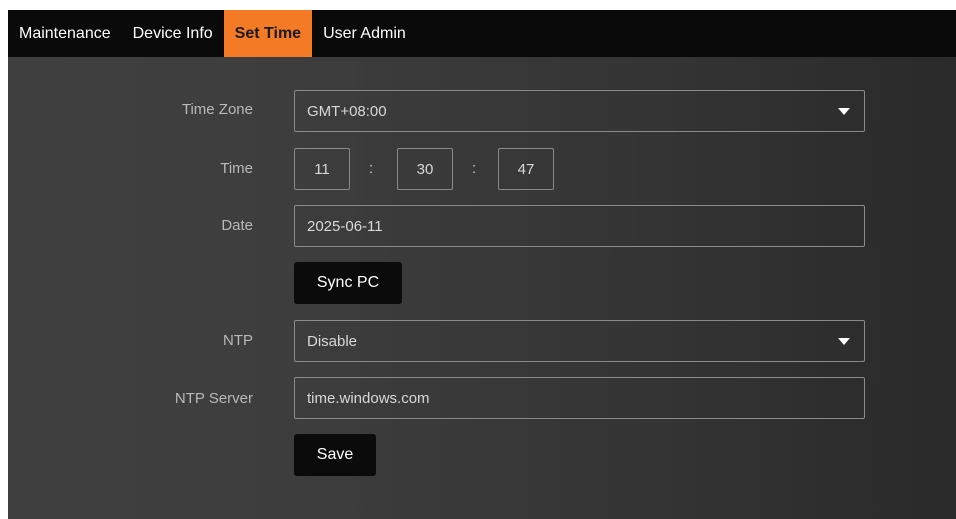 The height and width of the screenshot is (519, 956). What do you see at coordinates (579, 111) in the screenshot?
I see `time-zone-select: GMT+08:00` at bounding box center [579, 111].